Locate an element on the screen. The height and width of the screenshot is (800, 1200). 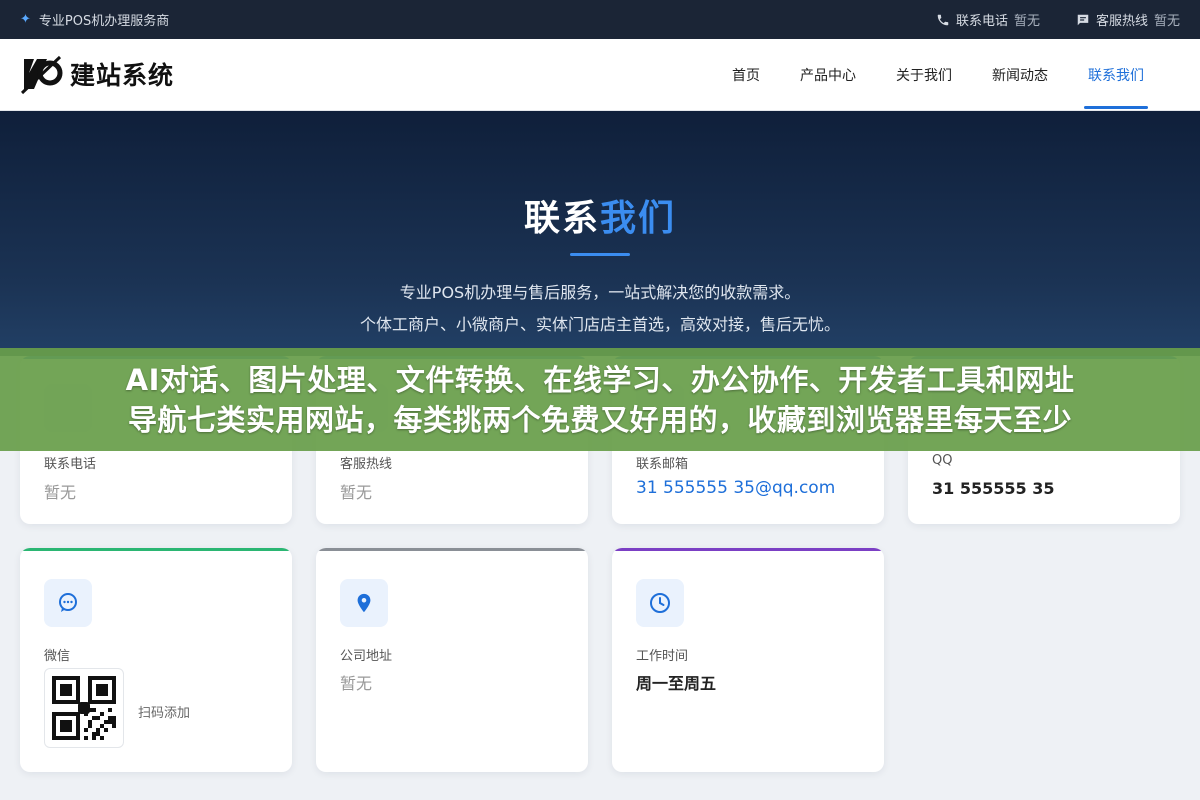
top-bar-phone-value: 暂无 is located at coordinates (1026, 21).